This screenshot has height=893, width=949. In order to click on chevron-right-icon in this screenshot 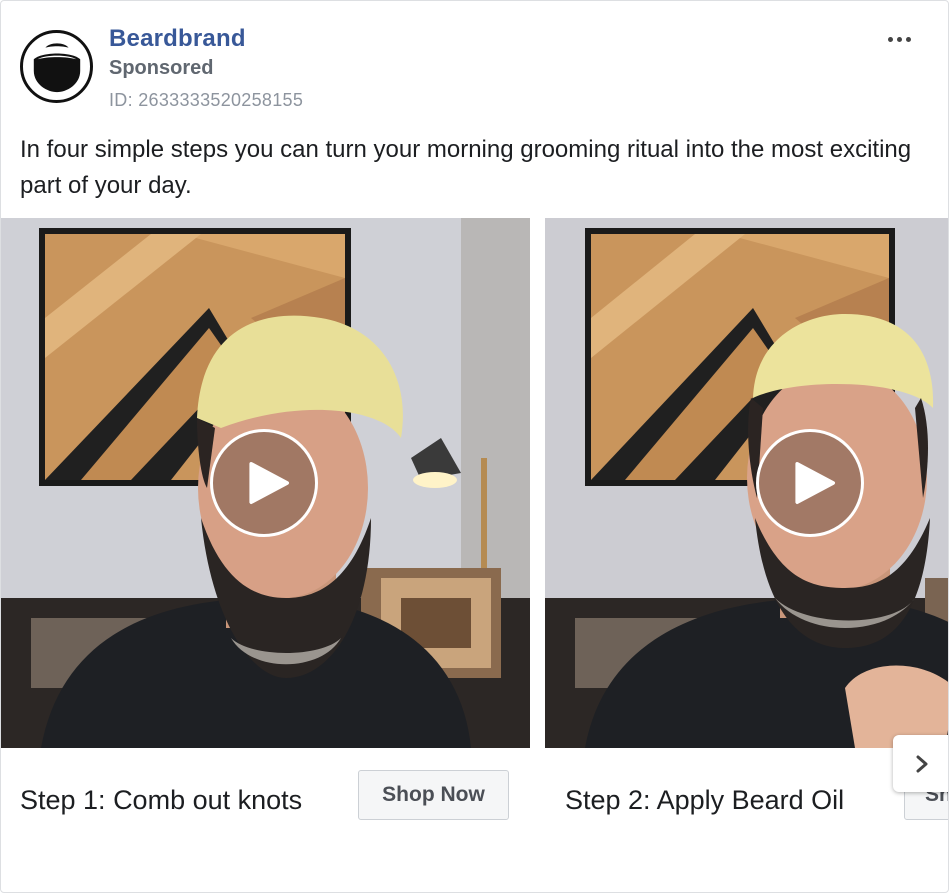, I will do `click(921, 763)`.